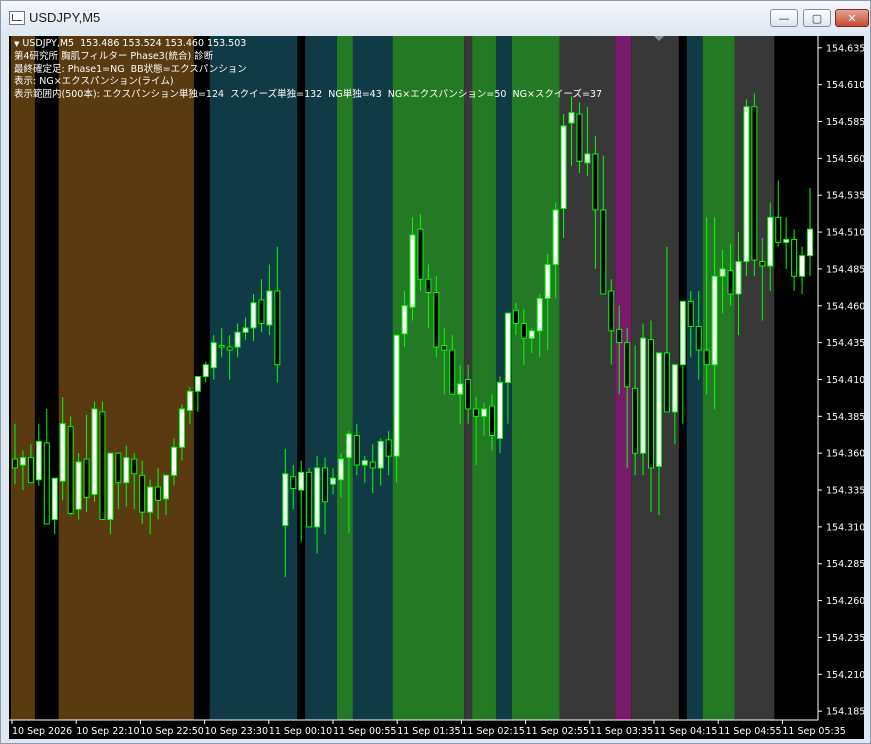 The height and width of the screenshot is (744, 871). Describe the element at coordinates (107, 731) in the screenshot. I see `time-tick-label: 10 Sep 22:10` at that location.